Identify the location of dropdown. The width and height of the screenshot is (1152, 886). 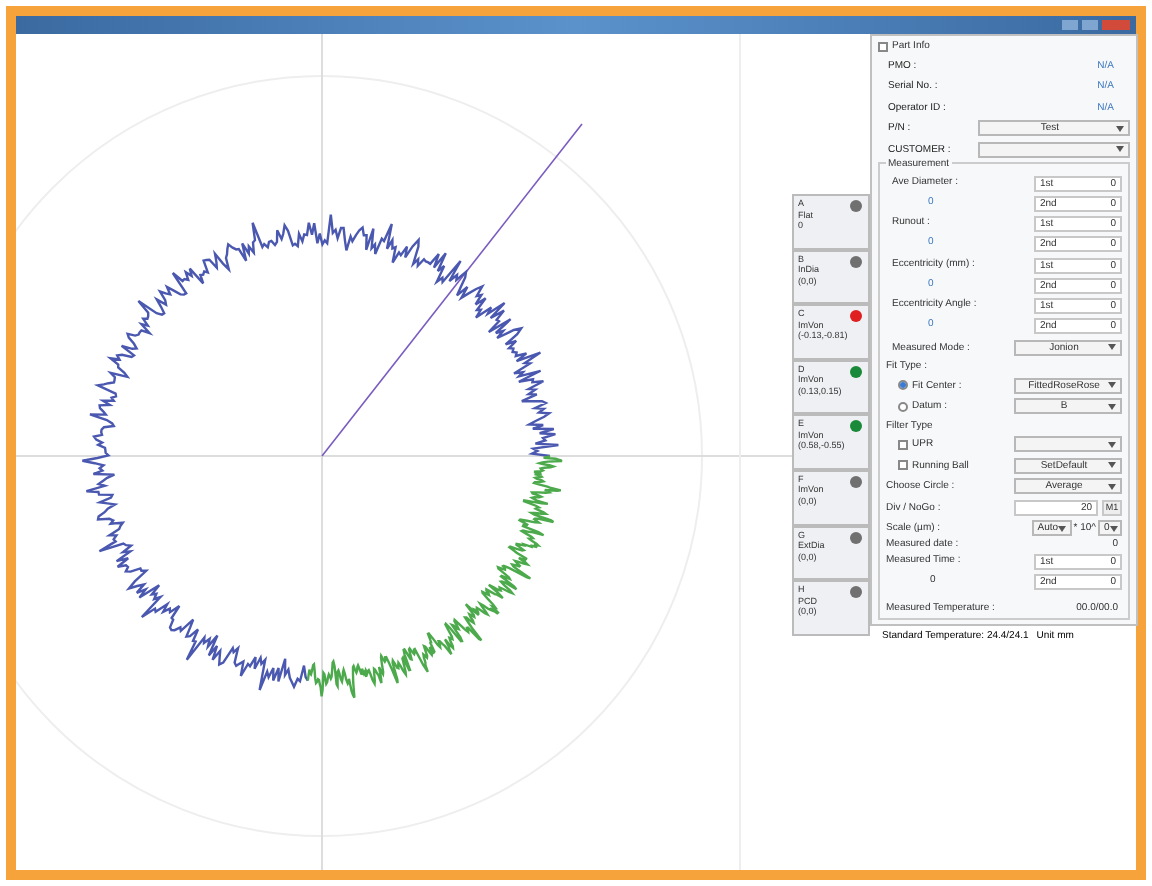
(1054, 149).